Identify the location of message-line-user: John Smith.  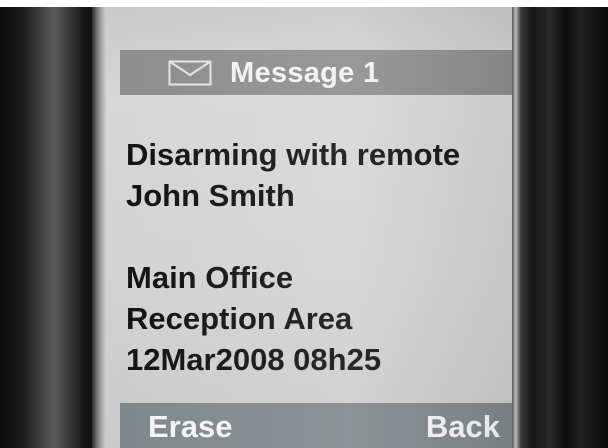
(210, 195).